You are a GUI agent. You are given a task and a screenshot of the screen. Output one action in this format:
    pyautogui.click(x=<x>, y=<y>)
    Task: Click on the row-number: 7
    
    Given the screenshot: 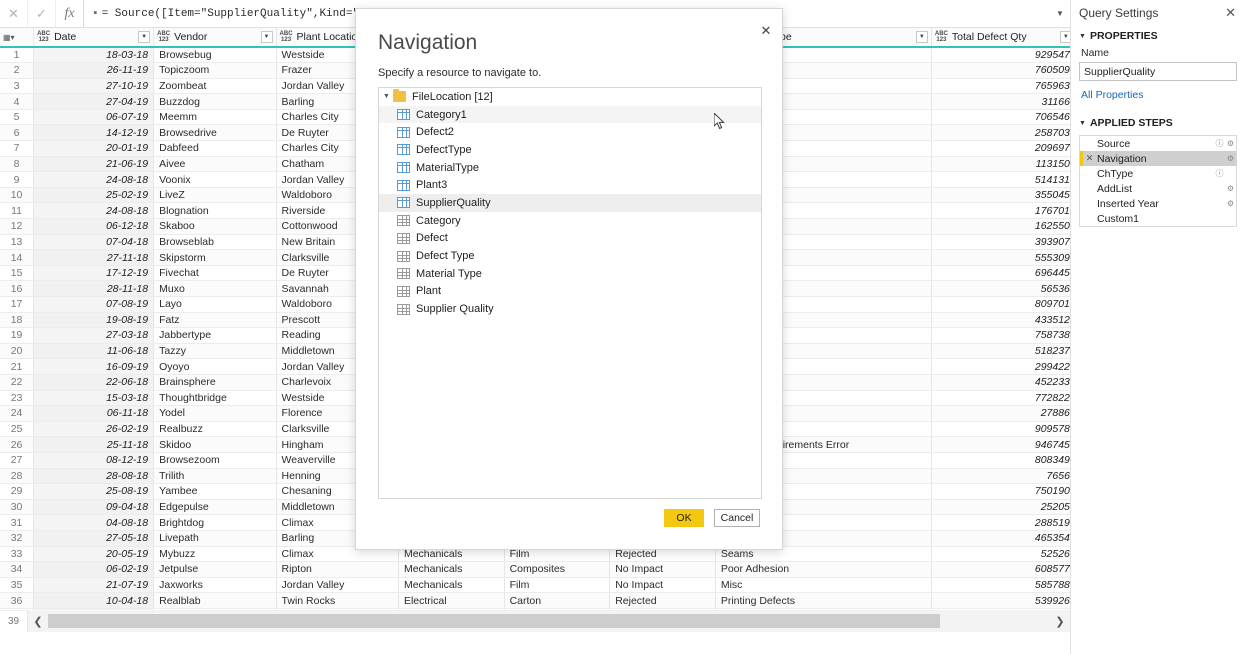 What is the action you would take?
    pyautogui.click(x=17, y=148)
    